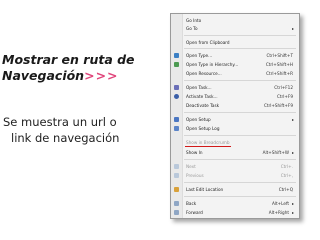 Image resolution: width=320 pixels, height=240 pixels. Describe the element at coordinates (176, 96) in the screenshot. I see `activate-task-icon` at that location.